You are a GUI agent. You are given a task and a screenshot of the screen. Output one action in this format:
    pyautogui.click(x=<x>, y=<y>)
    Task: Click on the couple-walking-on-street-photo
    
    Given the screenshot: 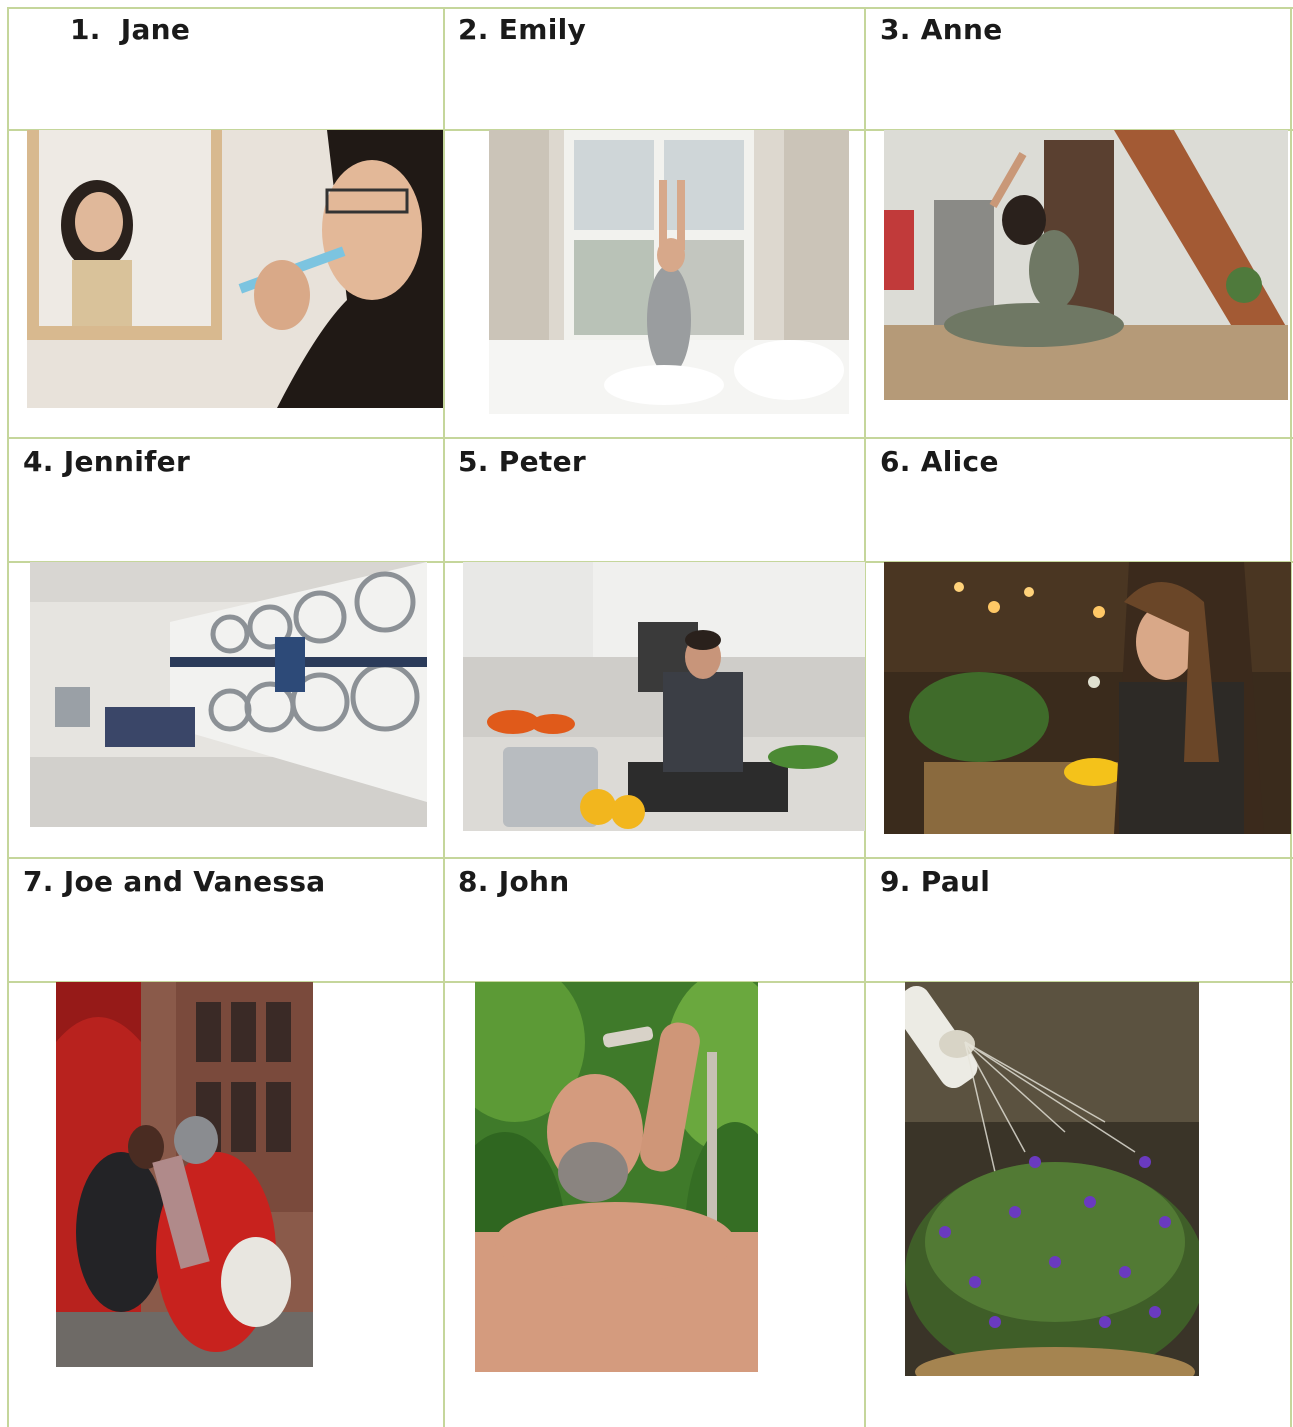 What is the action you would take?
    pyautogui.click(x=184, y=1174)
    